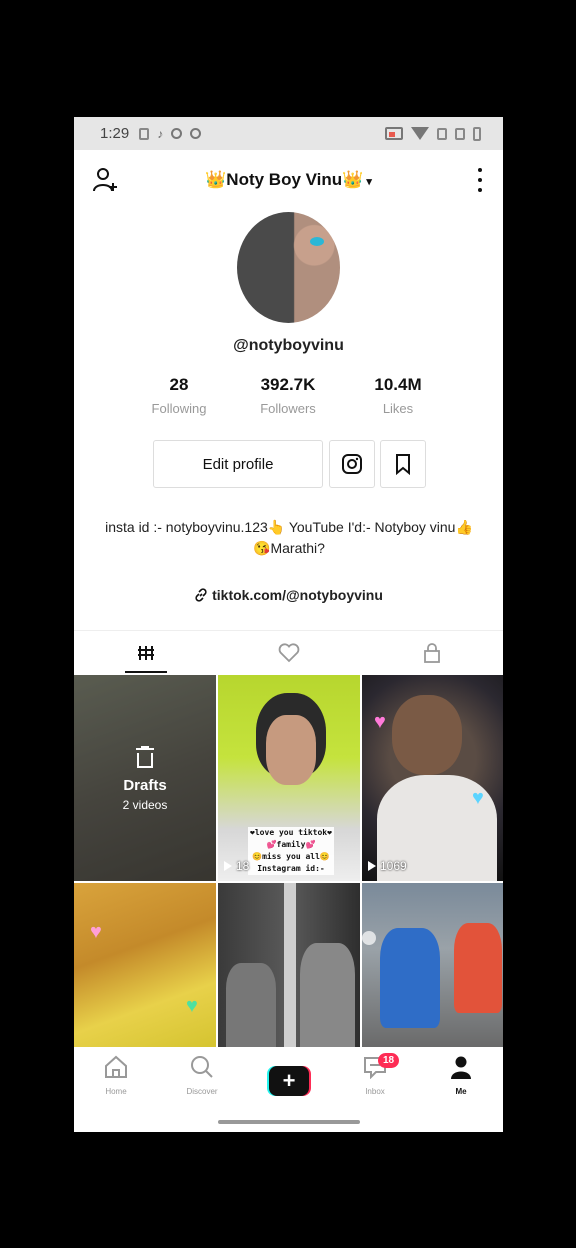  What do you see at coordinates (291, 844) in the screenshot?
I see `caption-line: 💕family💕` at bounding box center [291, 844].